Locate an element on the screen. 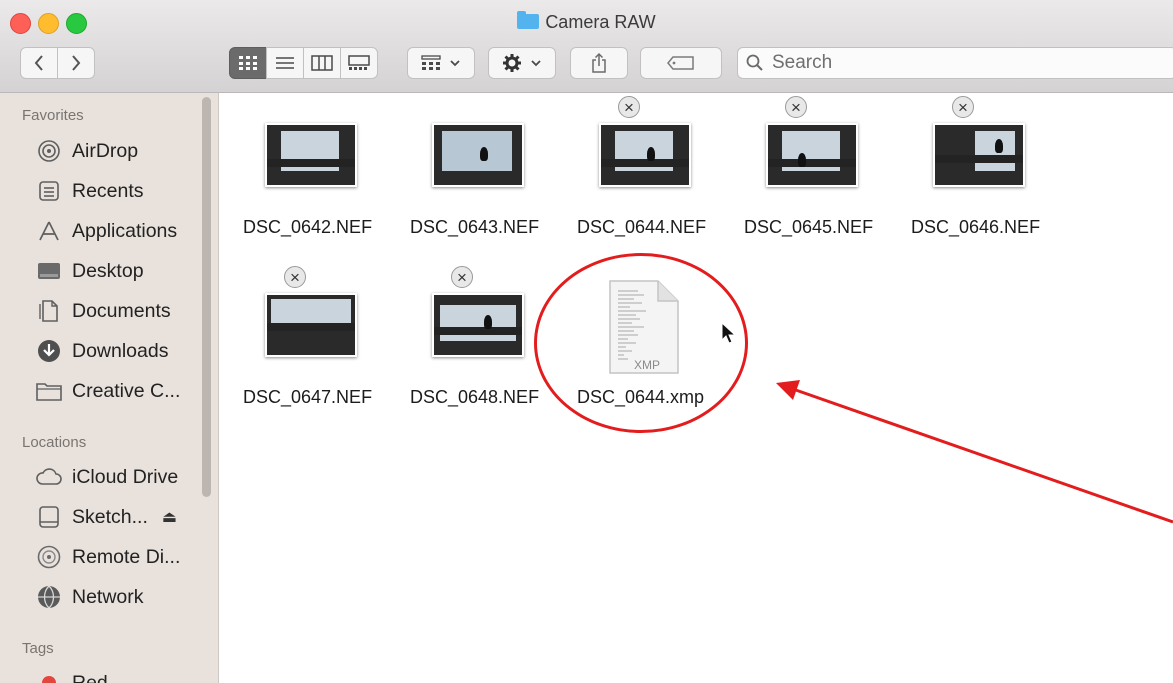 The width and height of the screenshot is (1173, 683). nav-buttons is located at coordinates (57, 63).